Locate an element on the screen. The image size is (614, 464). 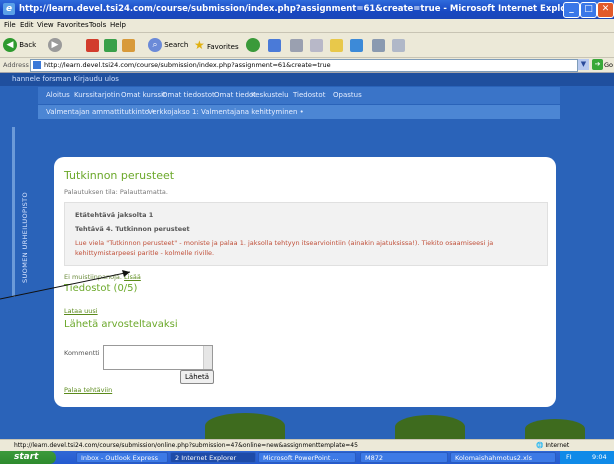
favorites-button: ★ Favorites is located at coordinates (216, 45).